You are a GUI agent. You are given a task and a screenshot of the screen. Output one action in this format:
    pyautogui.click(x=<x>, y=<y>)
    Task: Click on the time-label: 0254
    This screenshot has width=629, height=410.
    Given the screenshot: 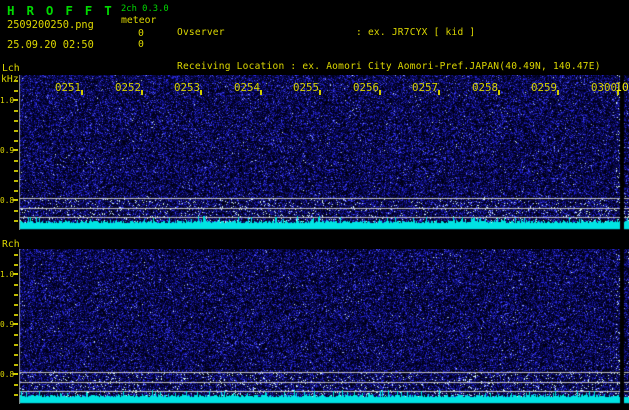 What is the action you would take?
    pyautogui.click(x=247, y=87)
    